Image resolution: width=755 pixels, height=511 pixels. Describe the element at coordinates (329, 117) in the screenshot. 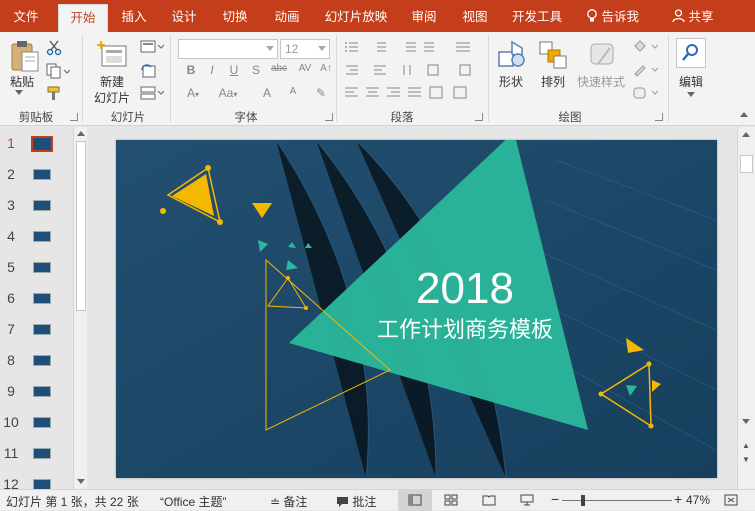

I see `font-dialog-launcher` at that location.